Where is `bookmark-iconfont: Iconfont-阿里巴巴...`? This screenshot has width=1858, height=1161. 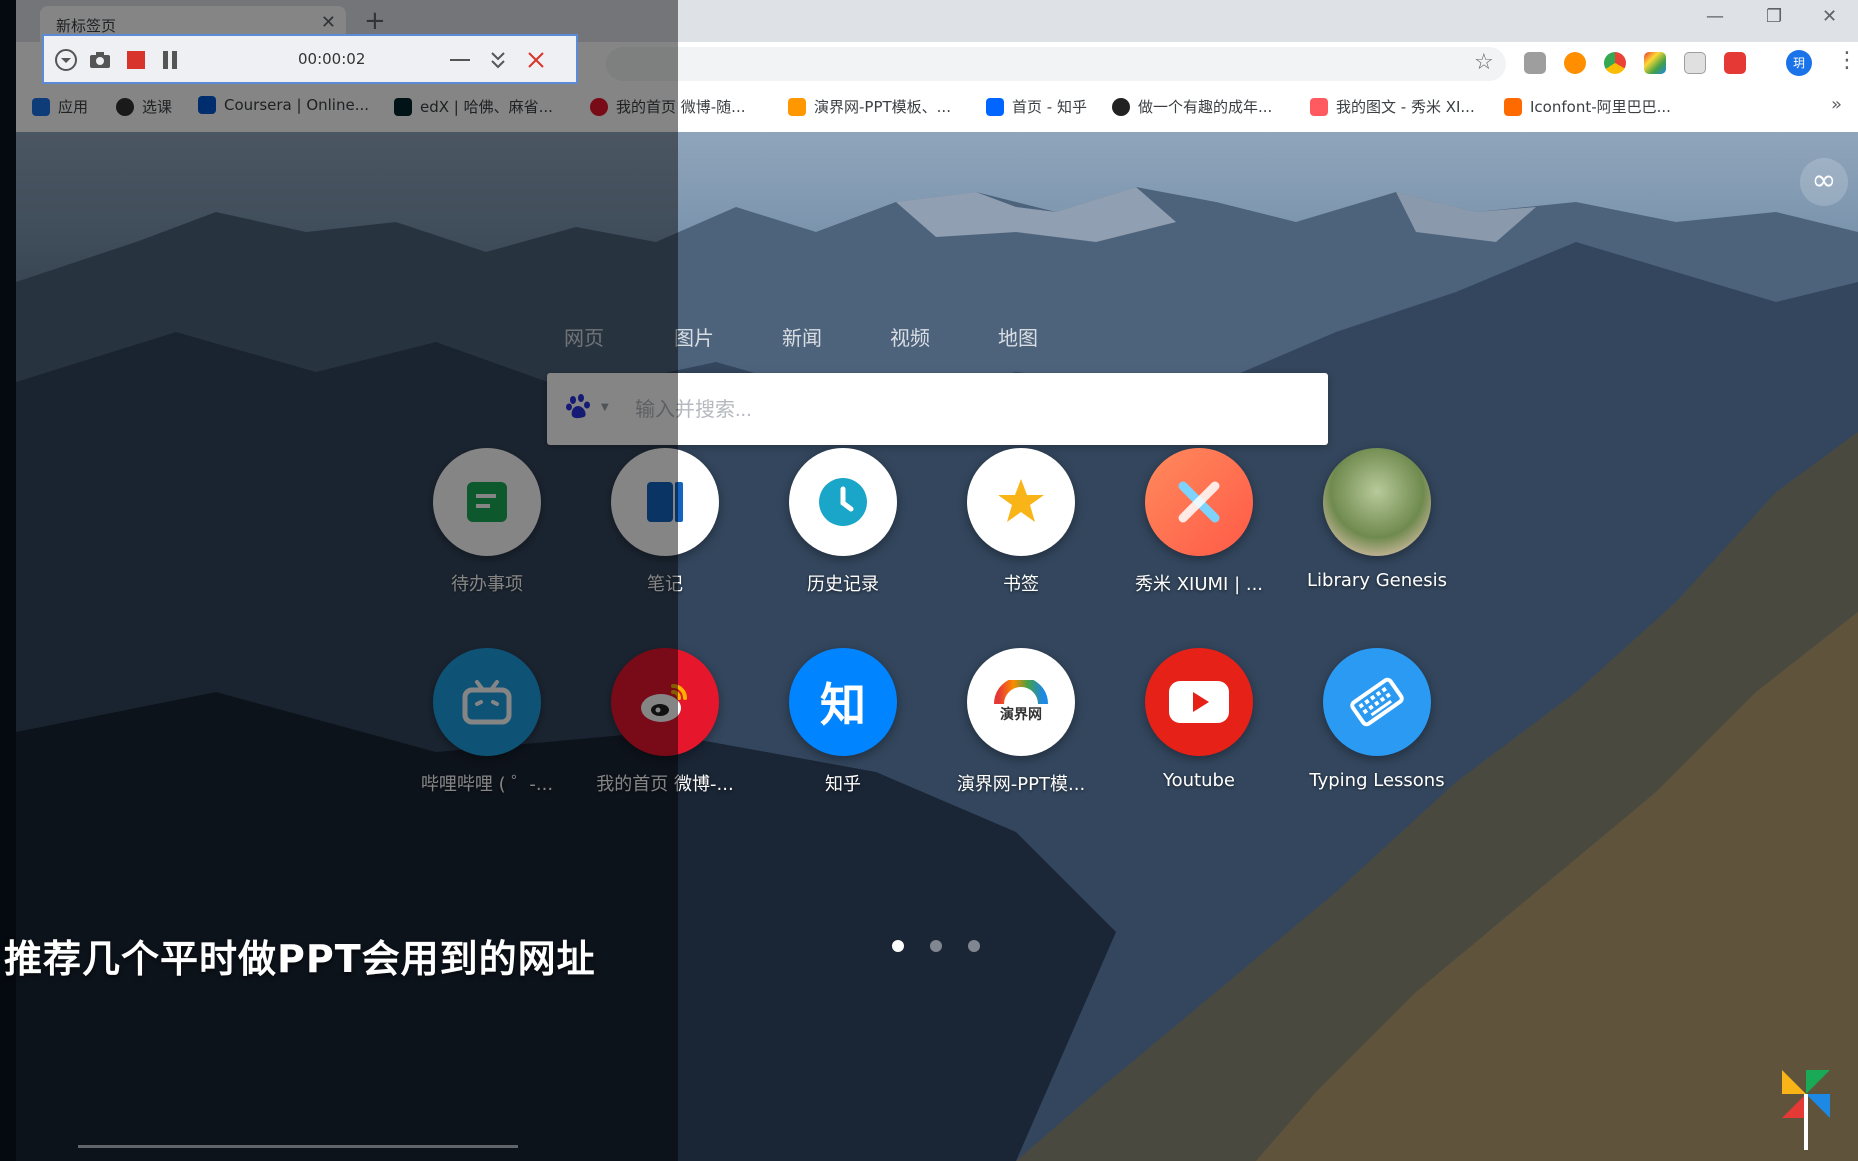
bookmark-iconfont: Iconfont-阿里巴巴... is located at coordinates (1587, 106).